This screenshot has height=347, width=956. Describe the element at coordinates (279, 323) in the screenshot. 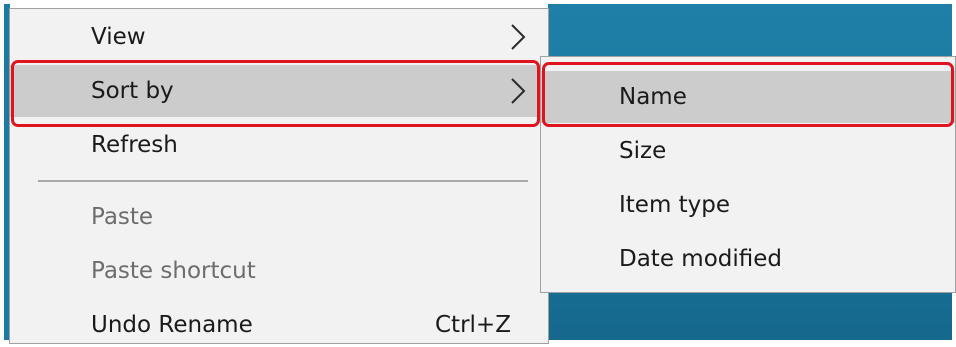

I see `menu-item-undo-rename: Undo Rename Ctrl+Z` at that location.